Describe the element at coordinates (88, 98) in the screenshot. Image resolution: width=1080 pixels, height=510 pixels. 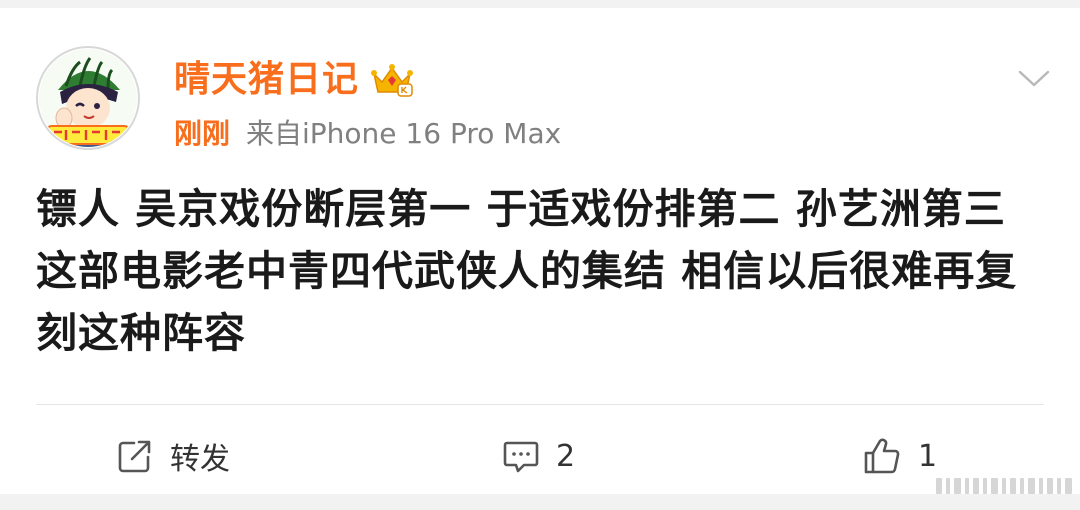
I see `user-avatar` at that location.